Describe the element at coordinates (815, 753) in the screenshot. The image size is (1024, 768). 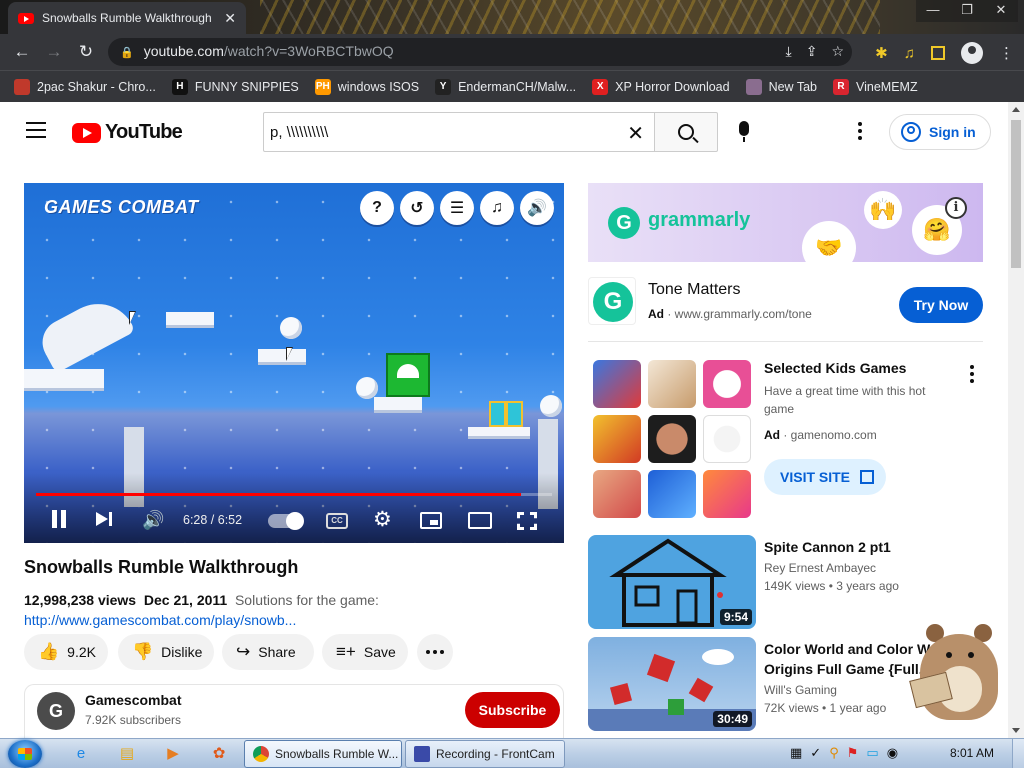
I see `tray-check-icon: ✓` at that location.